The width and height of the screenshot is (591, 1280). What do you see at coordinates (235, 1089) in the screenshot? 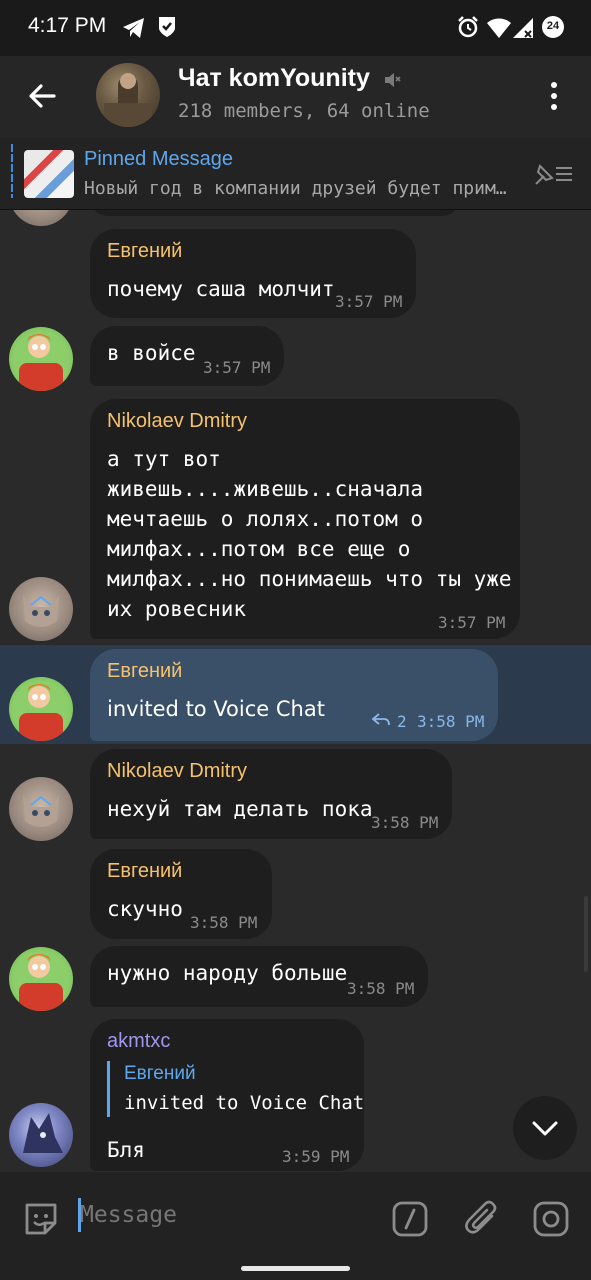
I see `reply-quote: Евгений invited to Voice Chat` at bounding box center [235, 1089].